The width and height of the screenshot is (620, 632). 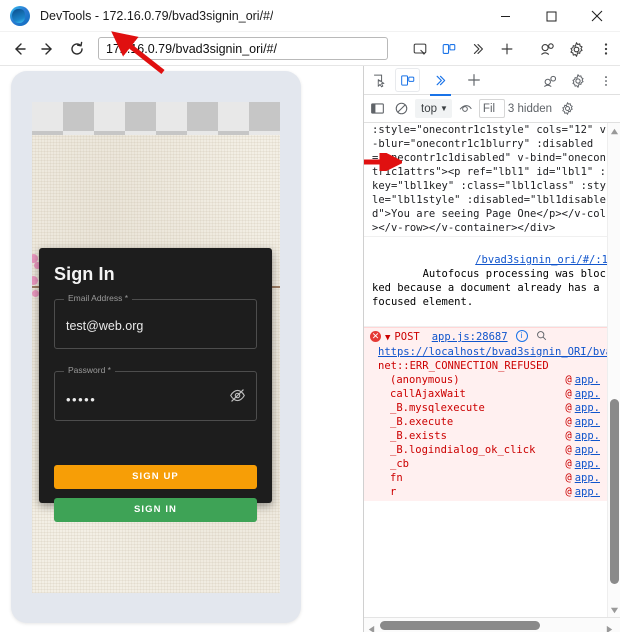 What do you see at coordinates (530, 109) in the screenshot?
I see `hidden-messages-count: 3 hidden` at bounding box center [530, 109].